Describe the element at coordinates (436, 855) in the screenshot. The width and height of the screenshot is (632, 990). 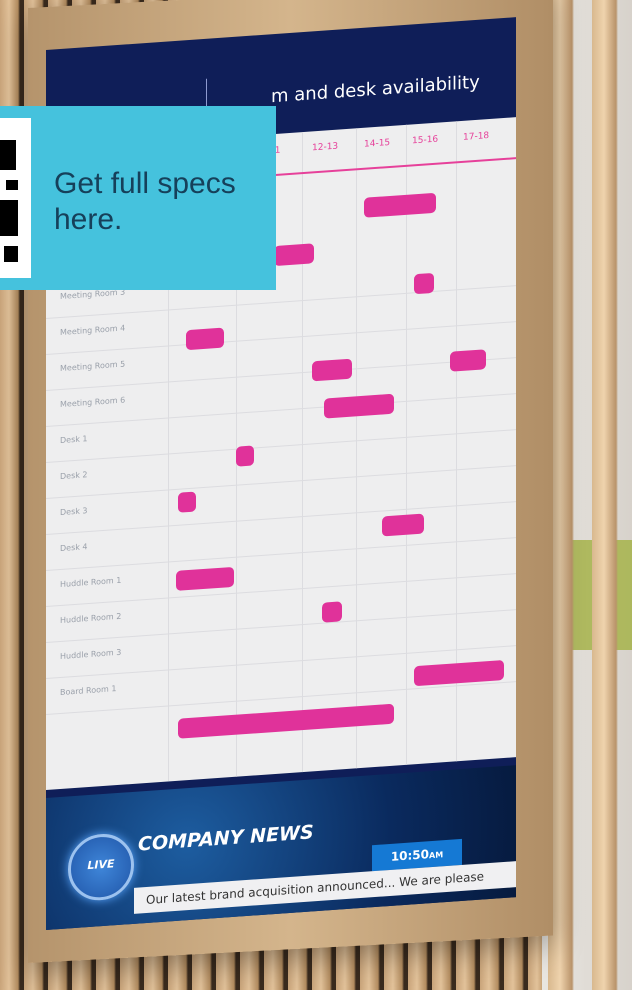
I see `news-time-suffix: AM` at that location.